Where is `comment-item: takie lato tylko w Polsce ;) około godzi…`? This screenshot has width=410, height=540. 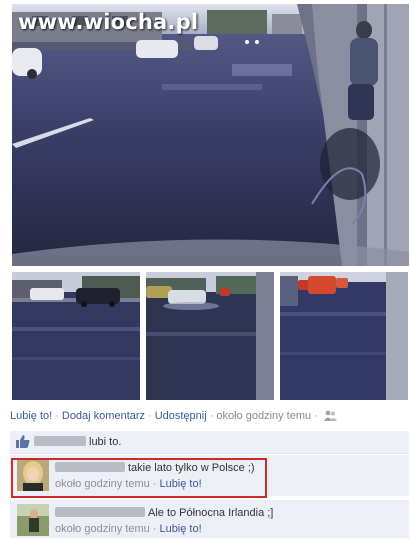 comment-item: takie lato tylko w Polsce ;) około godzi… is located at coordinates (209, 475).